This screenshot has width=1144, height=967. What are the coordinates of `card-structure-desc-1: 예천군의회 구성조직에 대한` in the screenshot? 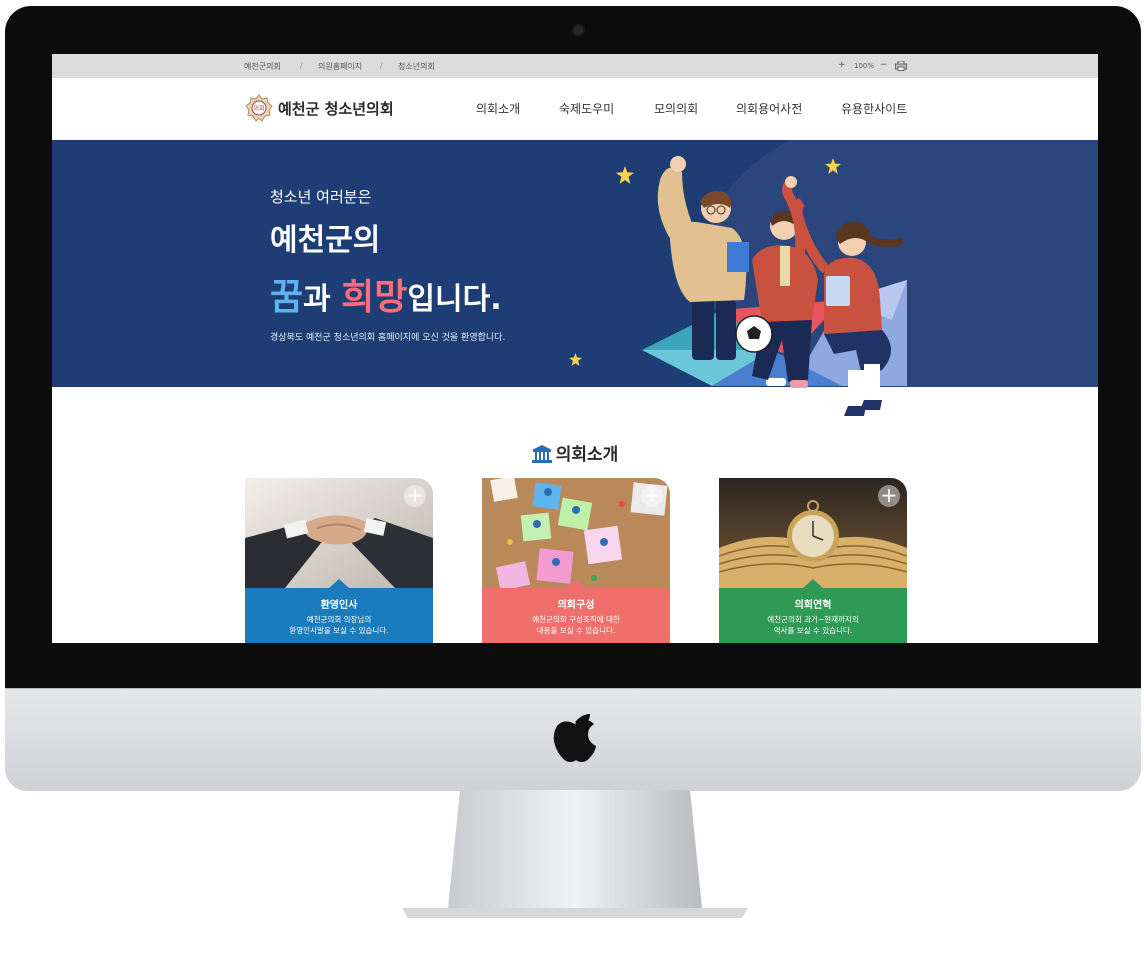 It's located at (576, 619).